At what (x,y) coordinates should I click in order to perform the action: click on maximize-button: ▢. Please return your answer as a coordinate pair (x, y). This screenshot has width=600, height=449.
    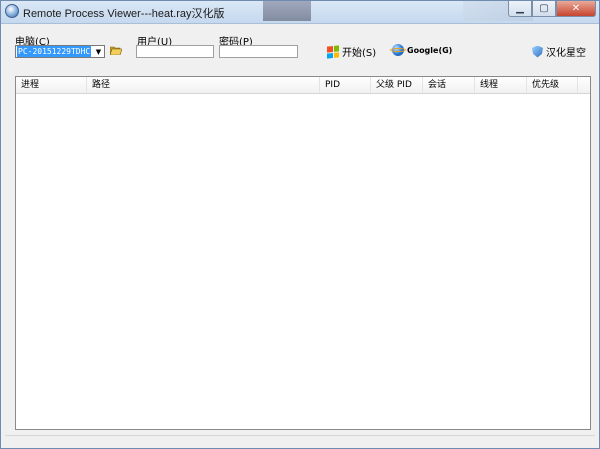
    Looking at the image, I should click on (544, 9).